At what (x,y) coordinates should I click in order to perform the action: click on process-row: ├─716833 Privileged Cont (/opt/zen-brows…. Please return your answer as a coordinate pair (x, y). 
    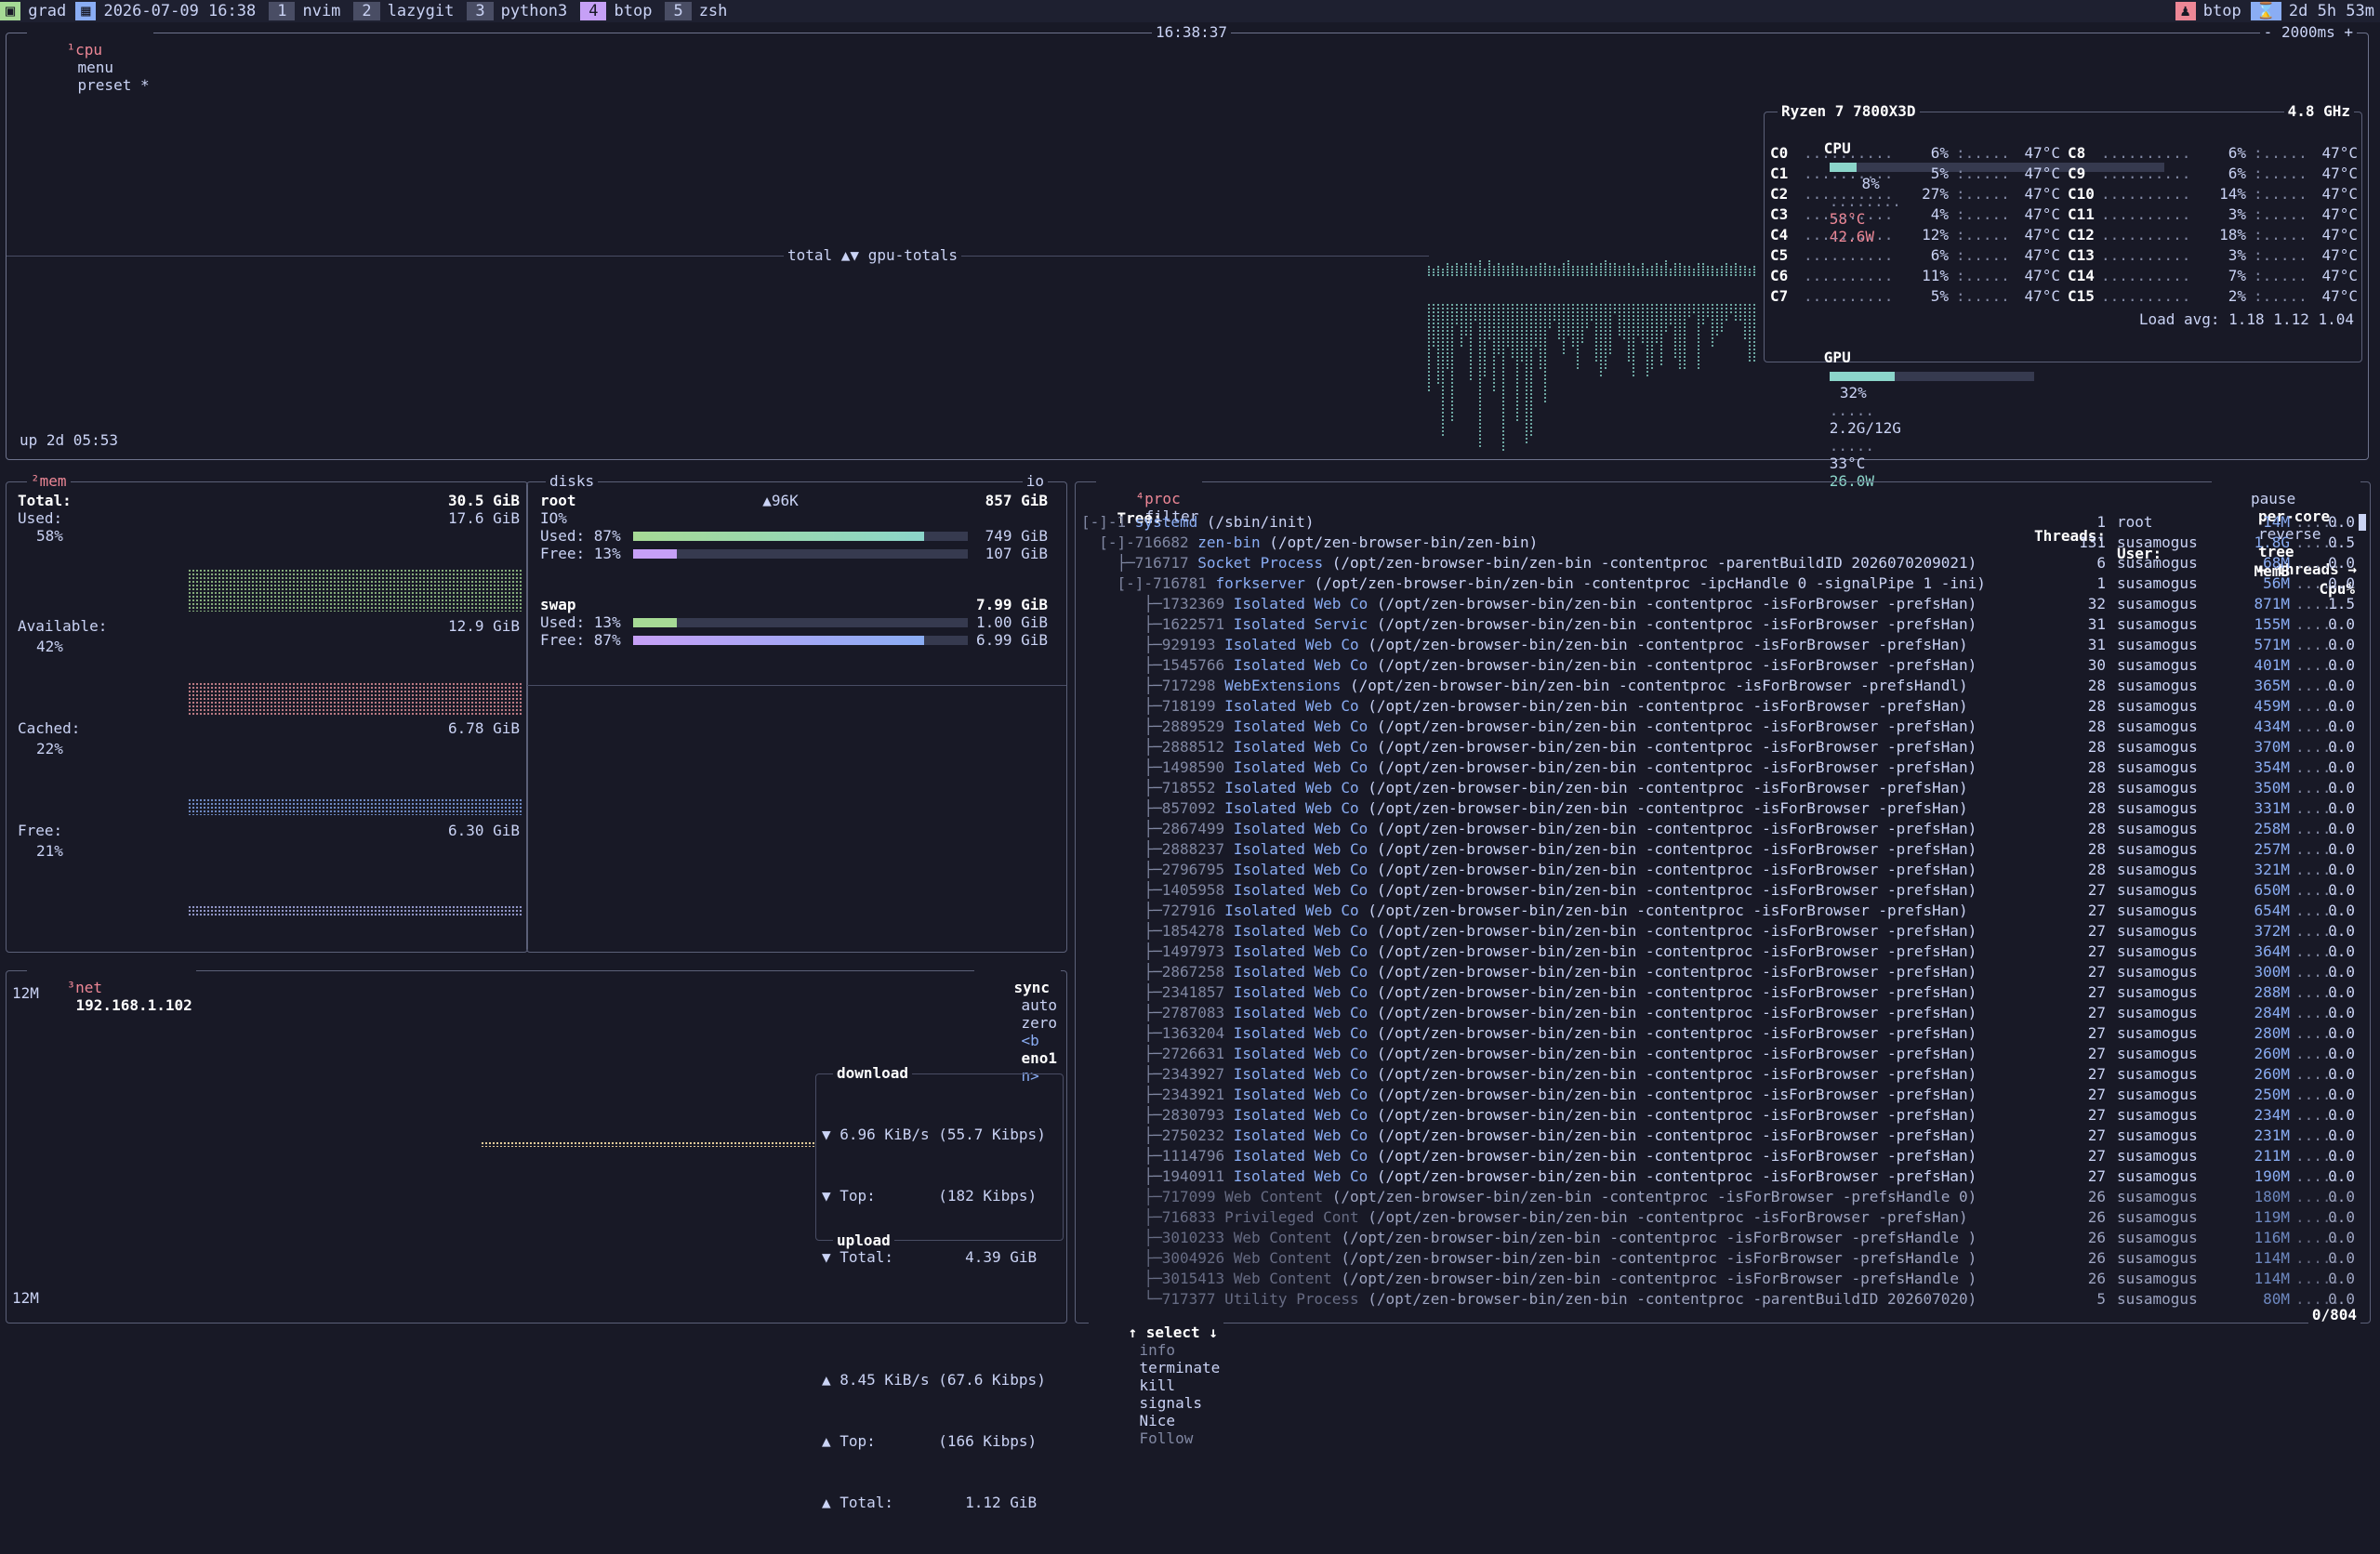
    Looking at the image, I should click on (1722, 1217).